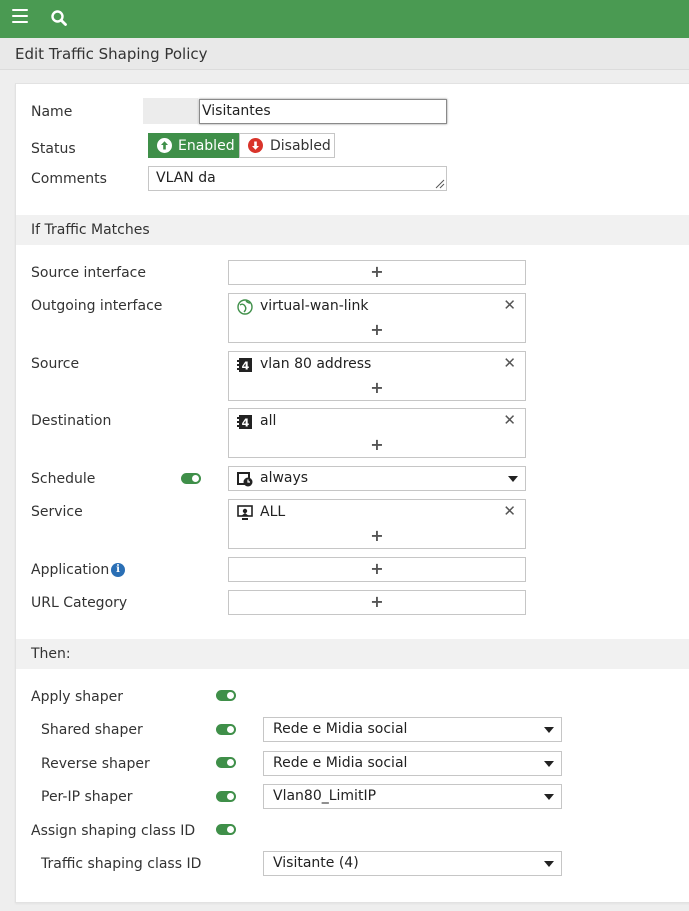 This screenshot has height=911, width=689. What do you see at coordinates (255, 145) in the screenshot?
I see `arrow-down-circle-icon` at bounding box center [255, 145].